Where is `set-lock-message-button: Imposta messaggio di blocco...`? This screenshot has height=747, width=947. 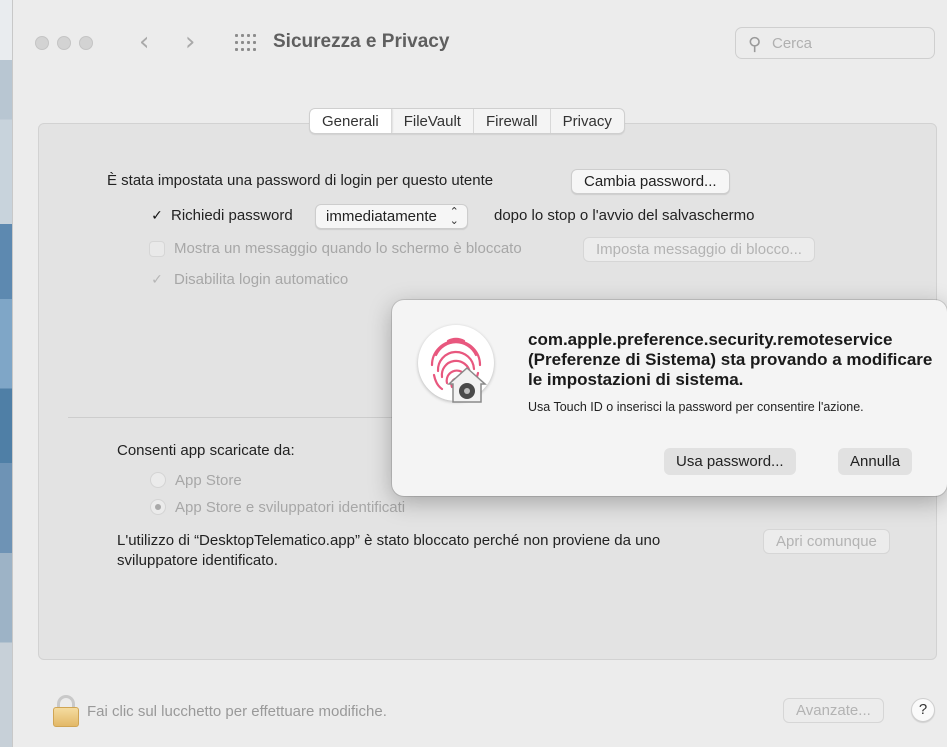
set-lock-message-button: Imposta messaggio di blocco... is located at coordinates (699, 249).